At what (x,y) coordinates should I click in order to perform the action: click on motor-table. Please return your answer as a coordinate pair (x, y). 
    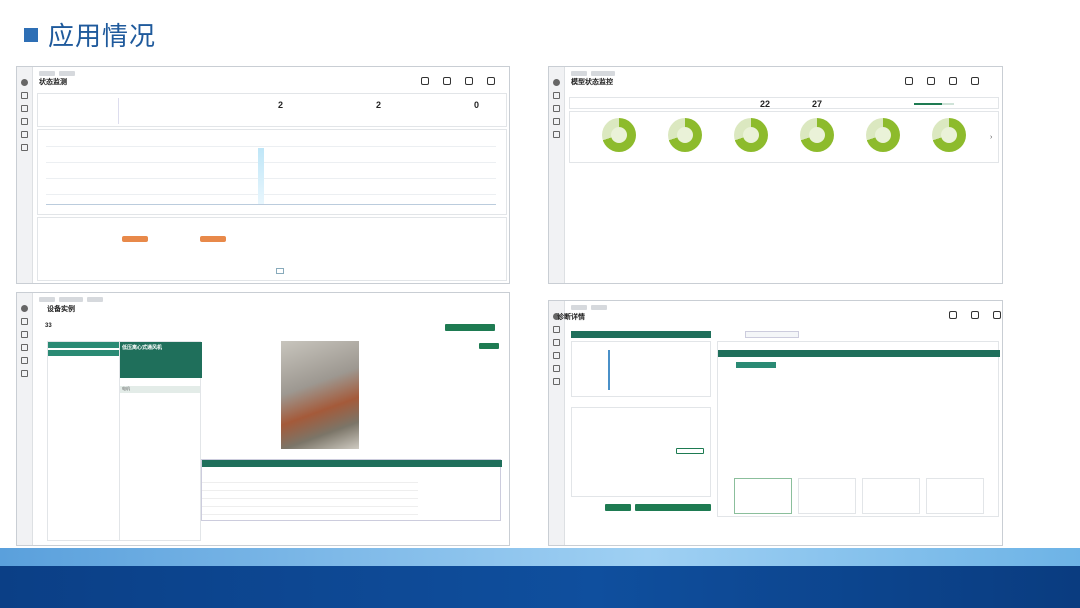
    Looking at the image, I should click on (351, 490).